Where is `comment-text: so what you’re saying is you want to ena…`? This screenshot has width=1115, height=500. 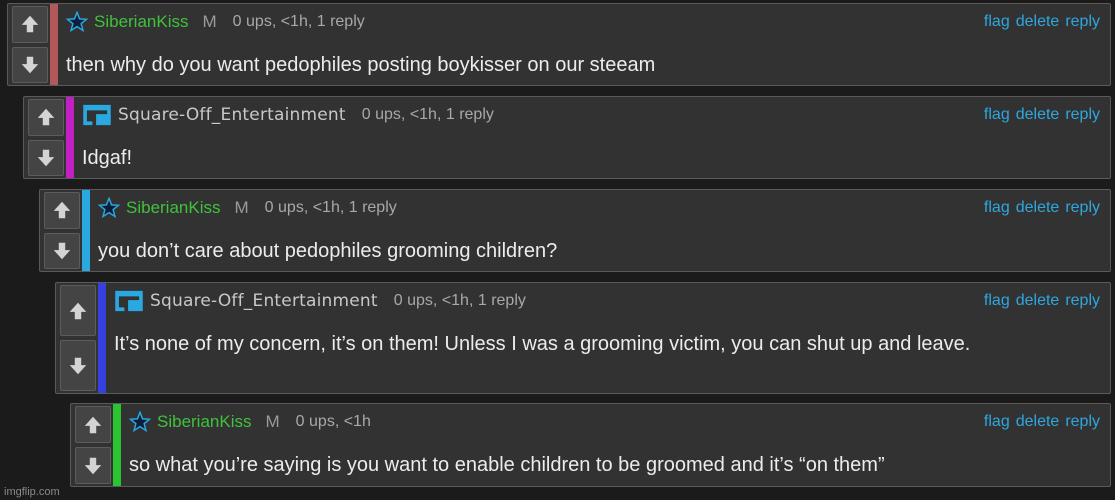 comment-text: so what you’re saying is you want to ena… is located at coordinates (507, 465).